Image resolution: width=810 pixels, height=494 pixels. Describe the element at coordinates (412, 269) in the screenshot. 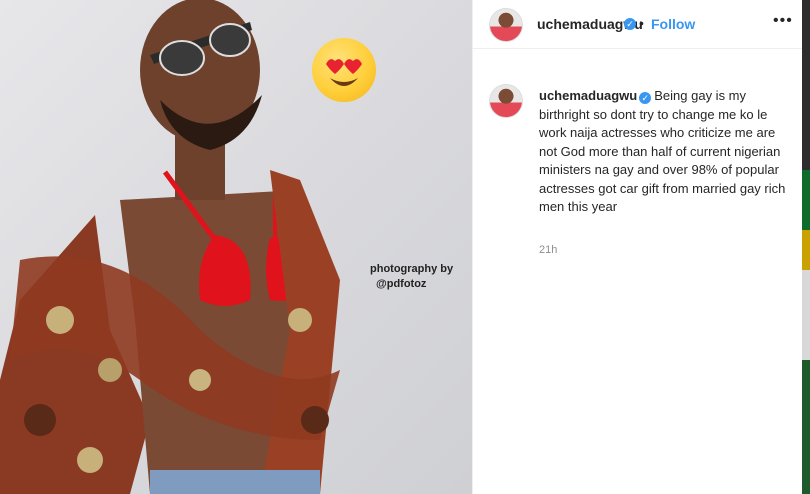

I see `photo-credit-line1: photography by` at that location.